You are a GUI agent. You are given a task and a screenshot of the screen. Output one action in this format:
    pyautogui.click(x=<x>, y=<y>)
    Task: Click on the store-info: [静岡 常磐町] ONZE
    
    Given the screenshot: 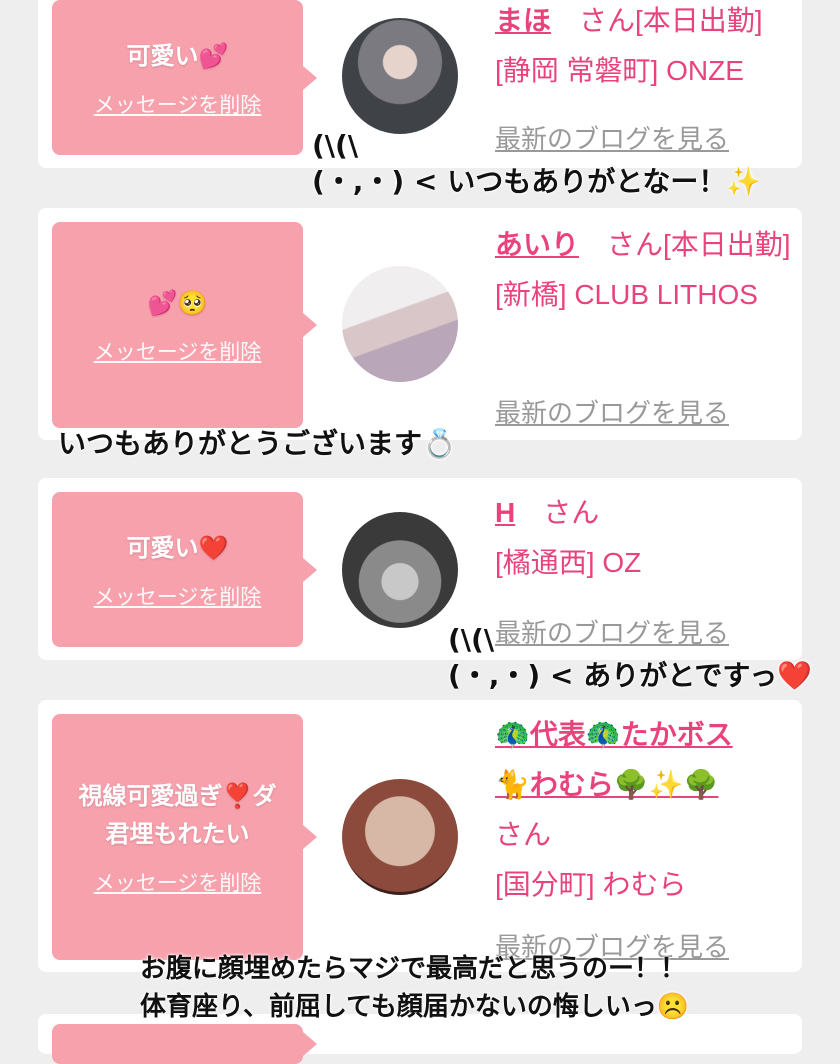 What is the action you would take?
    pyautogui.click(x=619, y=70)
    